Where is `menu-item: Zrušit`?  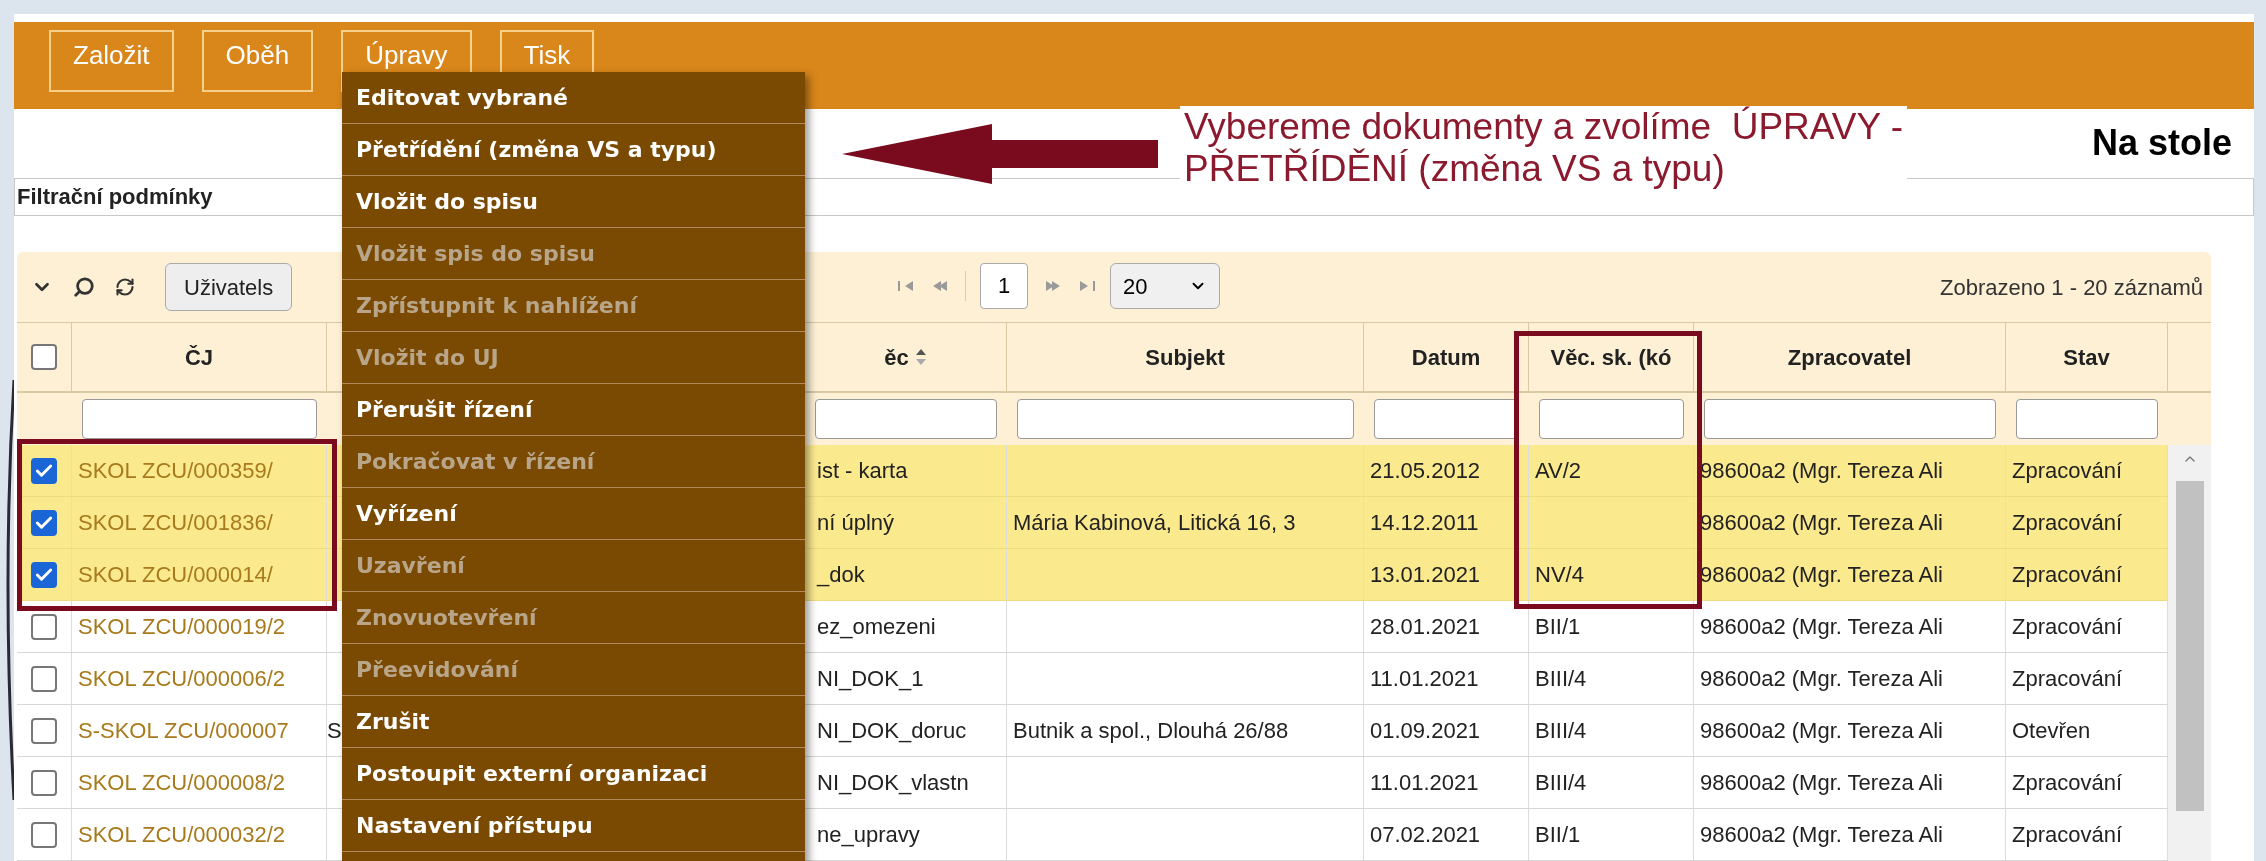
menu-item: Zrušit is located at coordinates (573, 722).